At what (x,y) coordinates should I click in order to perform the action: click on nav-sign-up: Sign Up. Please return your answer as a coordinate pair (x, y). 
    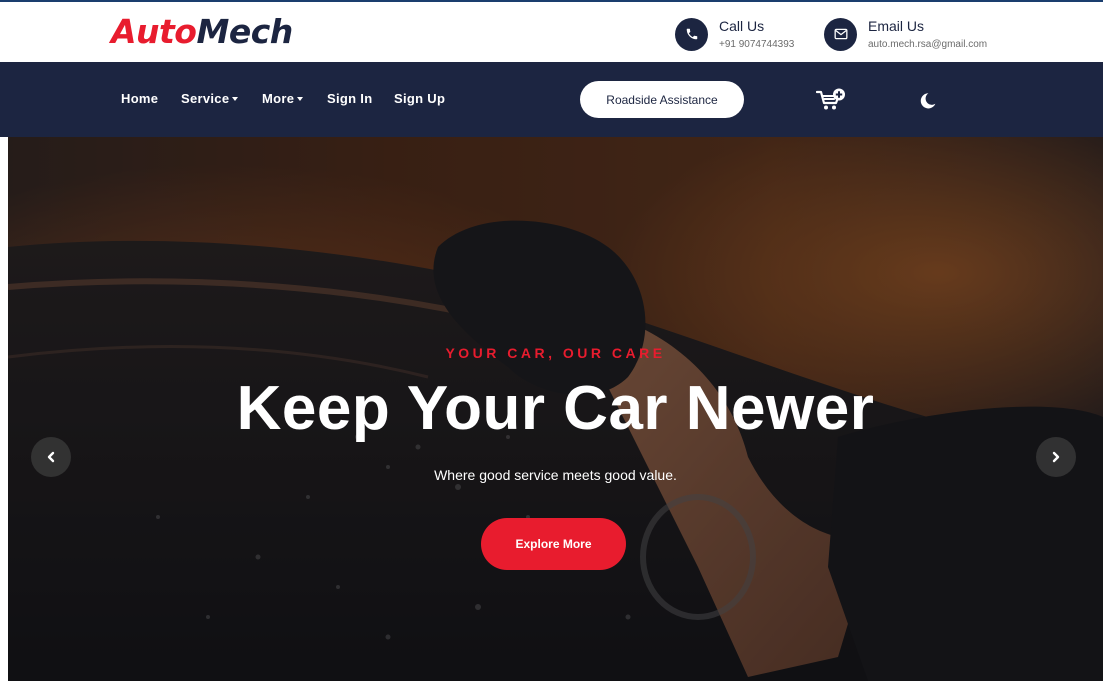
    Looking at the image, I should click on (419, 98).